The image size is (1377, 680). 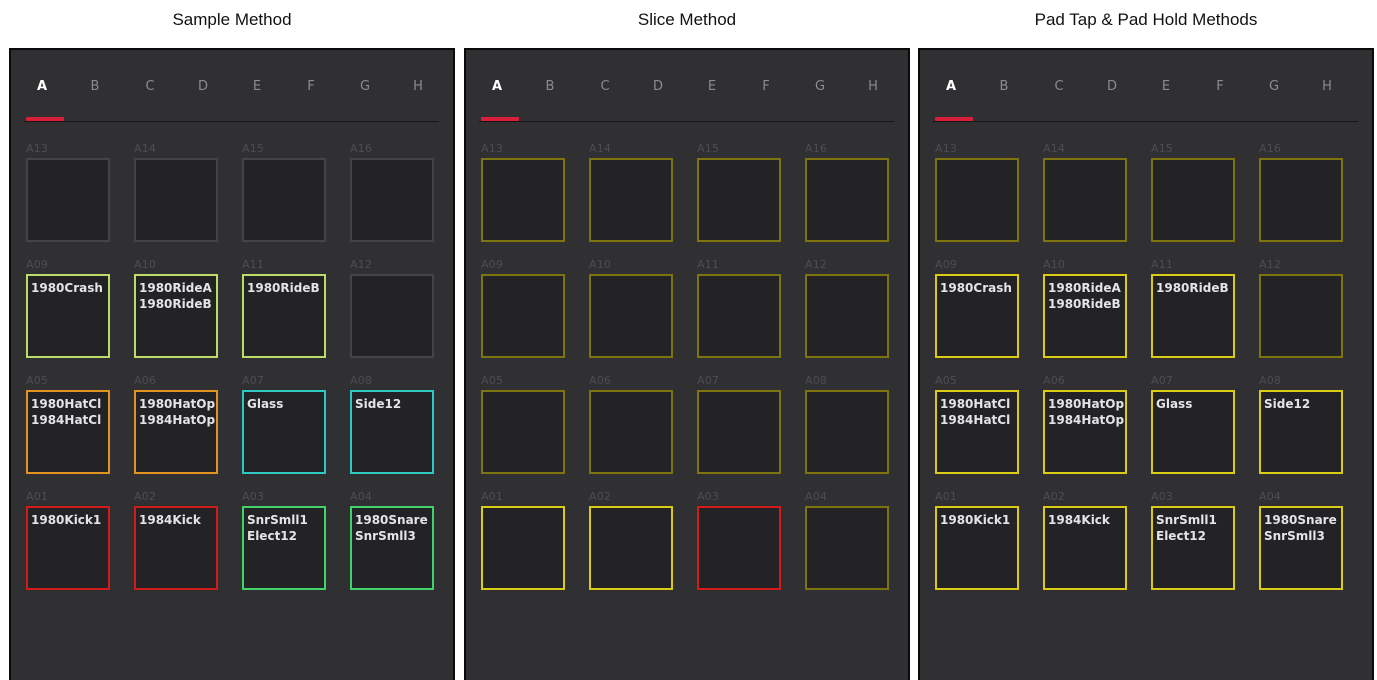 I want to click on pad-a08, so click(x=847, y=432).